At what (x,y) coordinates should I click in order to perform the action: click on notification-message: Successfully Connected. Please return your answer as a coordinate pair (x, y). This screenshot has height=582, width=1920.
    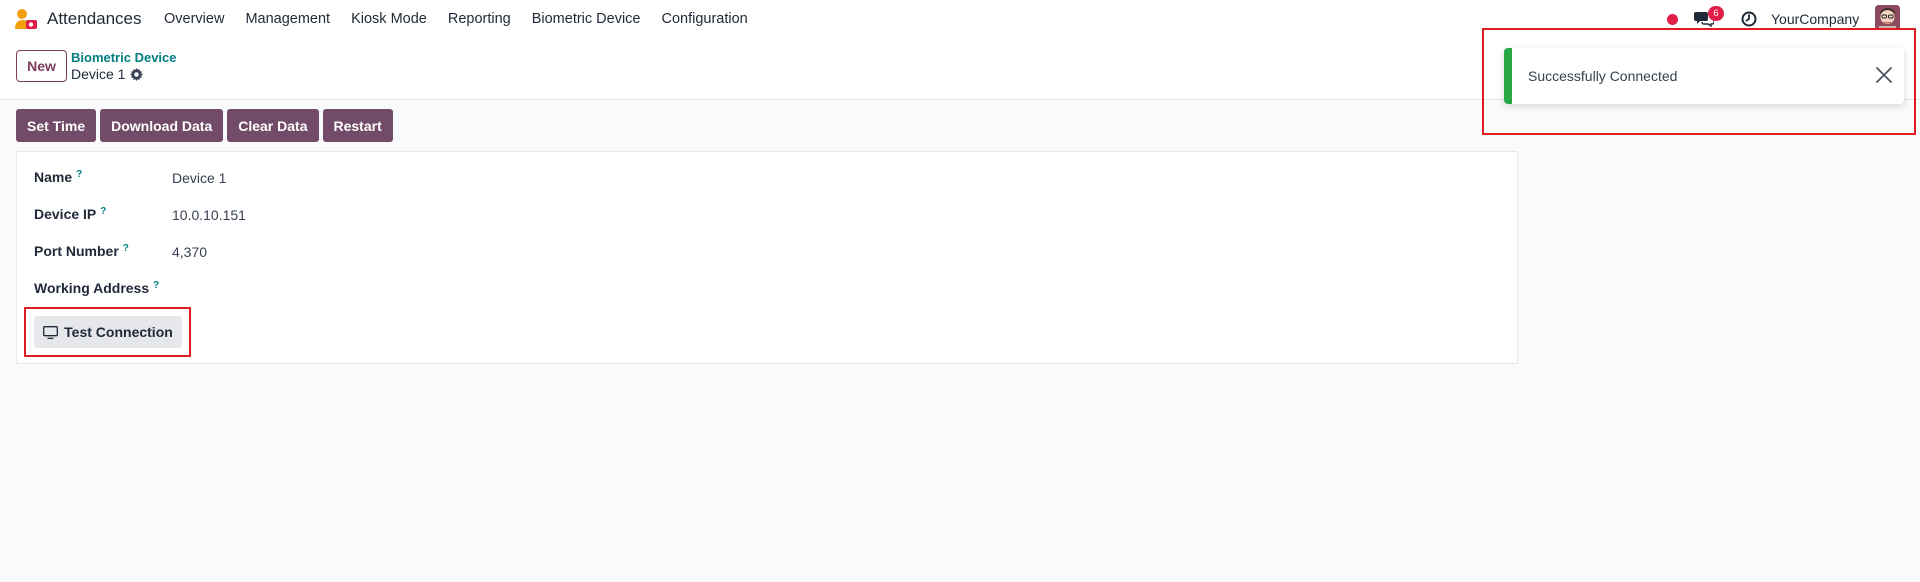
    Looking at the image, I should click on (1603, 76).